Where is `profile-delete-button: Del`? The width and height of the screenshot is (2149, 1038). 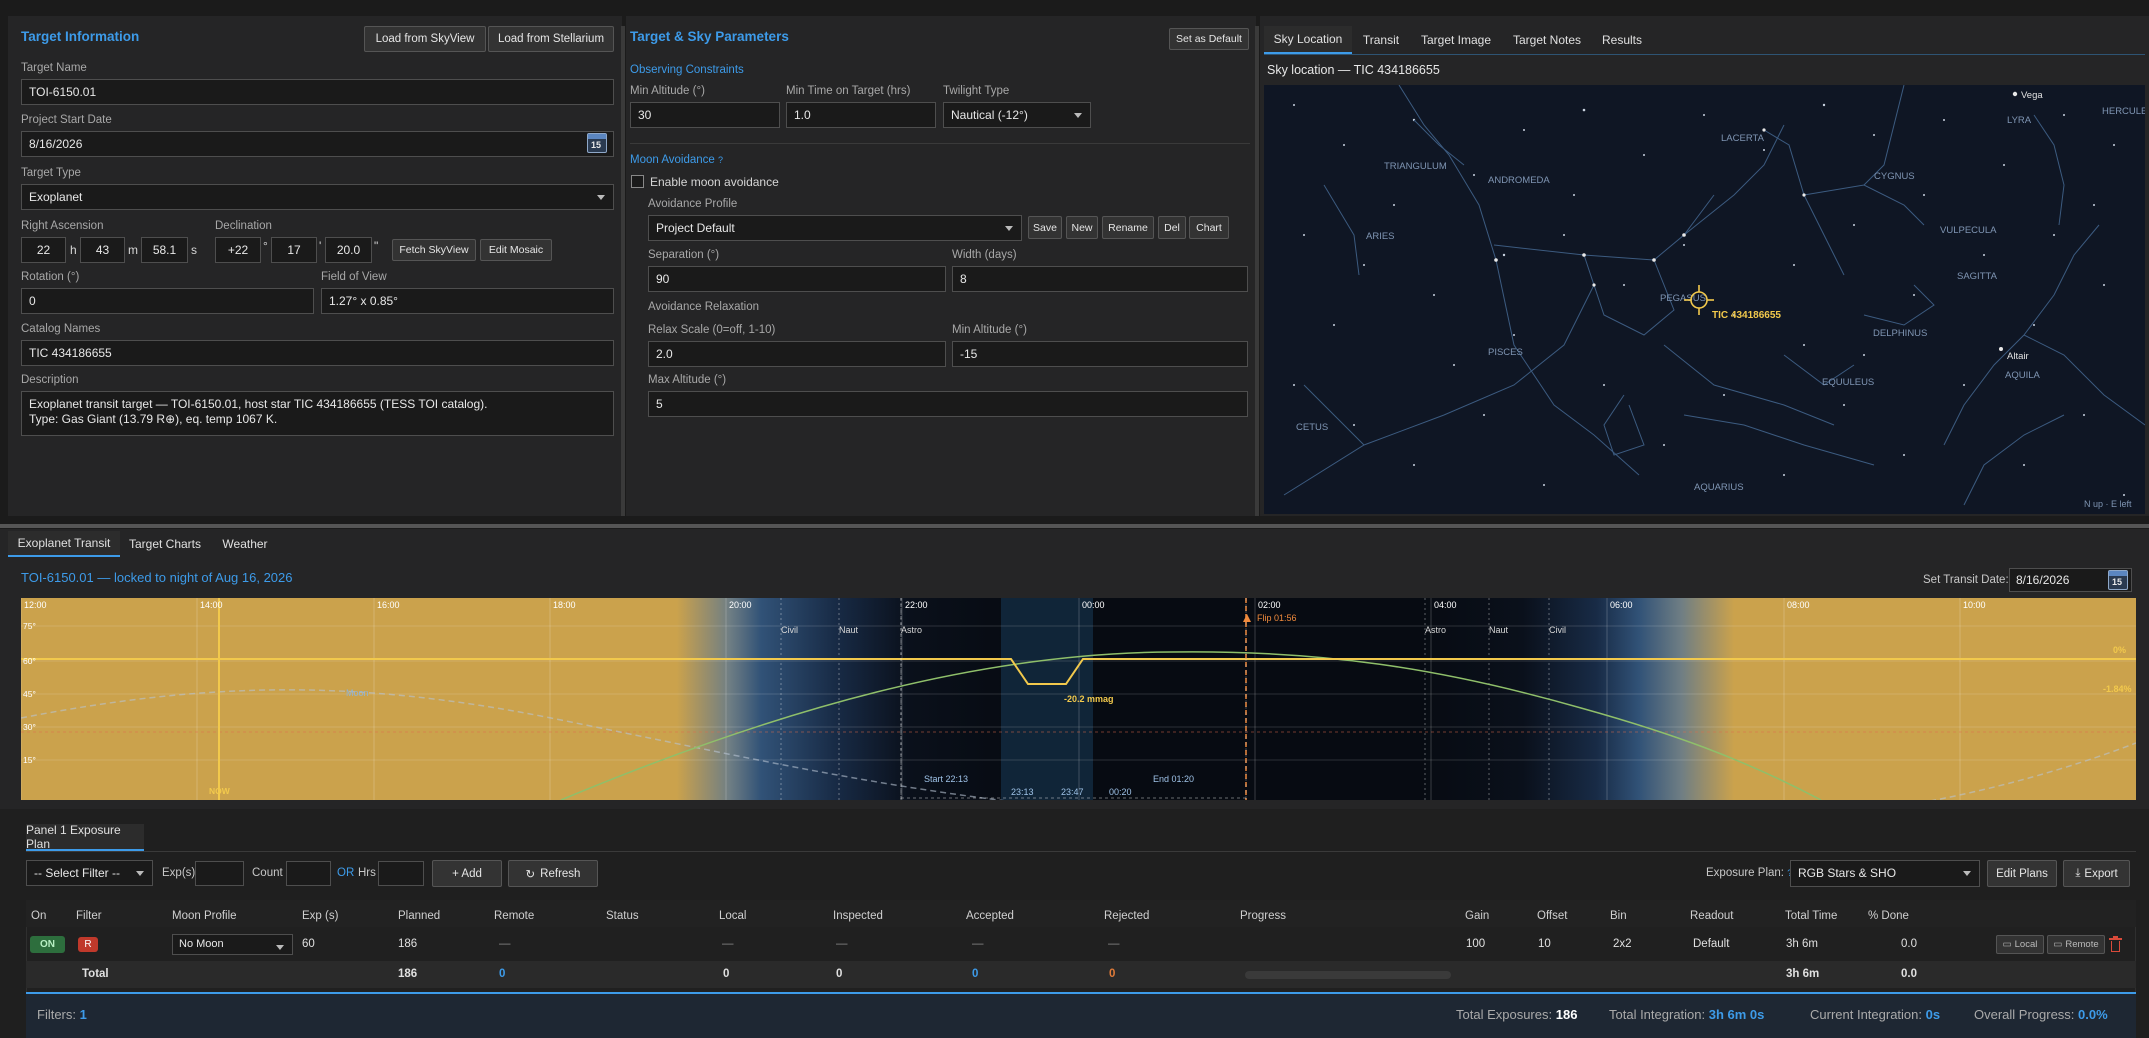 profile-delete-button: Del is located at coordinates (1172, 227).